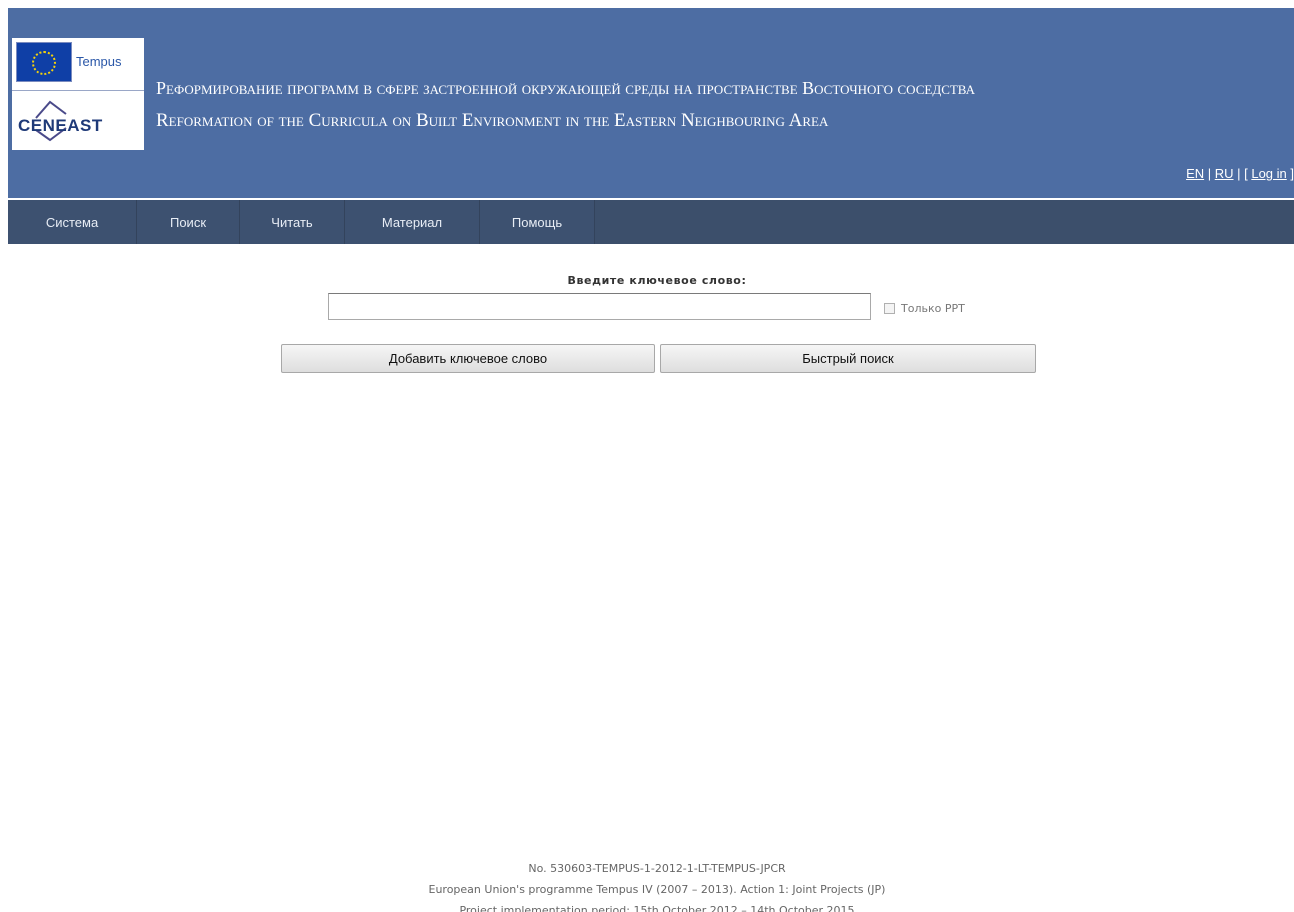 This screenshot has height=912, width=1294. What do you see at coordinates (651, 222) in the screenshot?
I see `main-nav: Система Поиск Читать Материал Помощь` at bounding box center [651, 222].